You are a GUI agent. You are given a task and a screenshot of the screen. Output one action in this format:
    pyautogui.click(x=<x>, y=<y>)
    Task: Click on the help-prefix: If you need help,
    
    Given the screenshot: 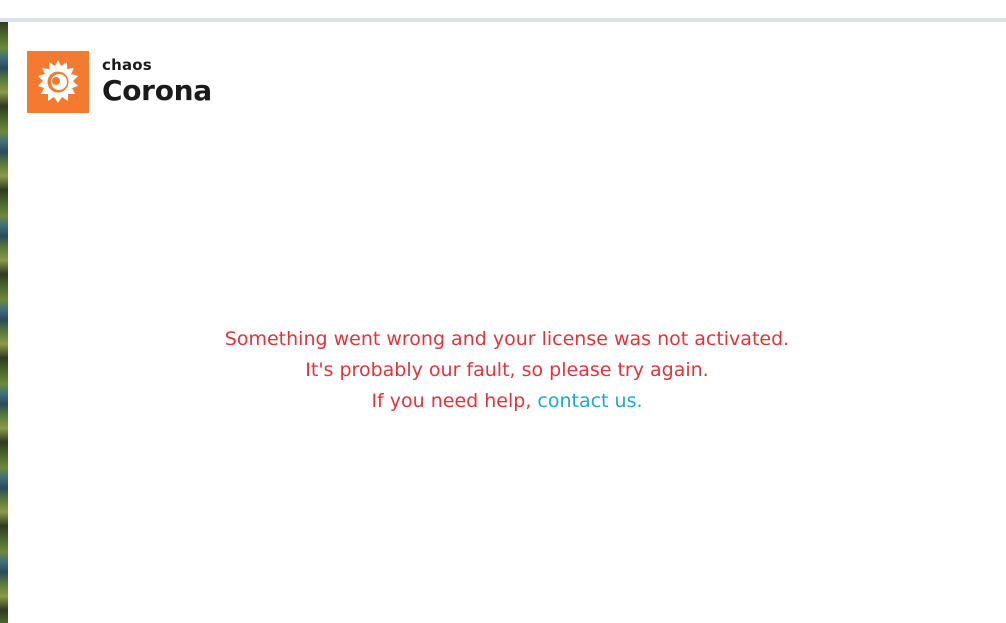 What is the action you would take?
    pyautogui.click(x=454, y=401)
    